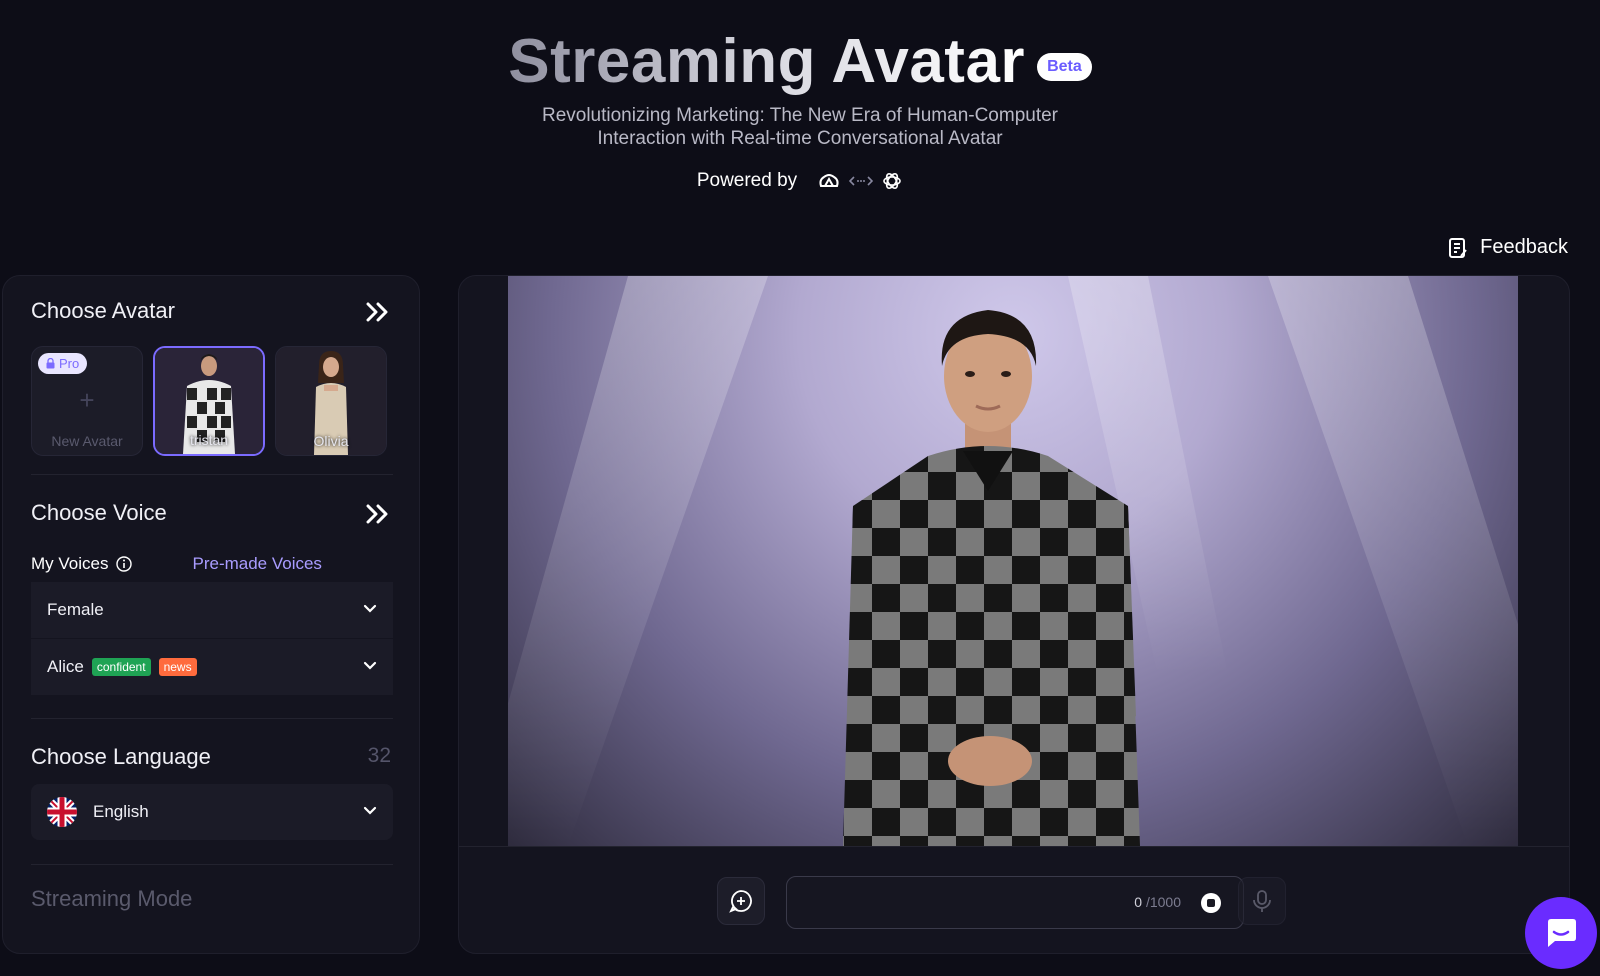  I want to click on feedback-label: Feedback, so click(1524, 247).